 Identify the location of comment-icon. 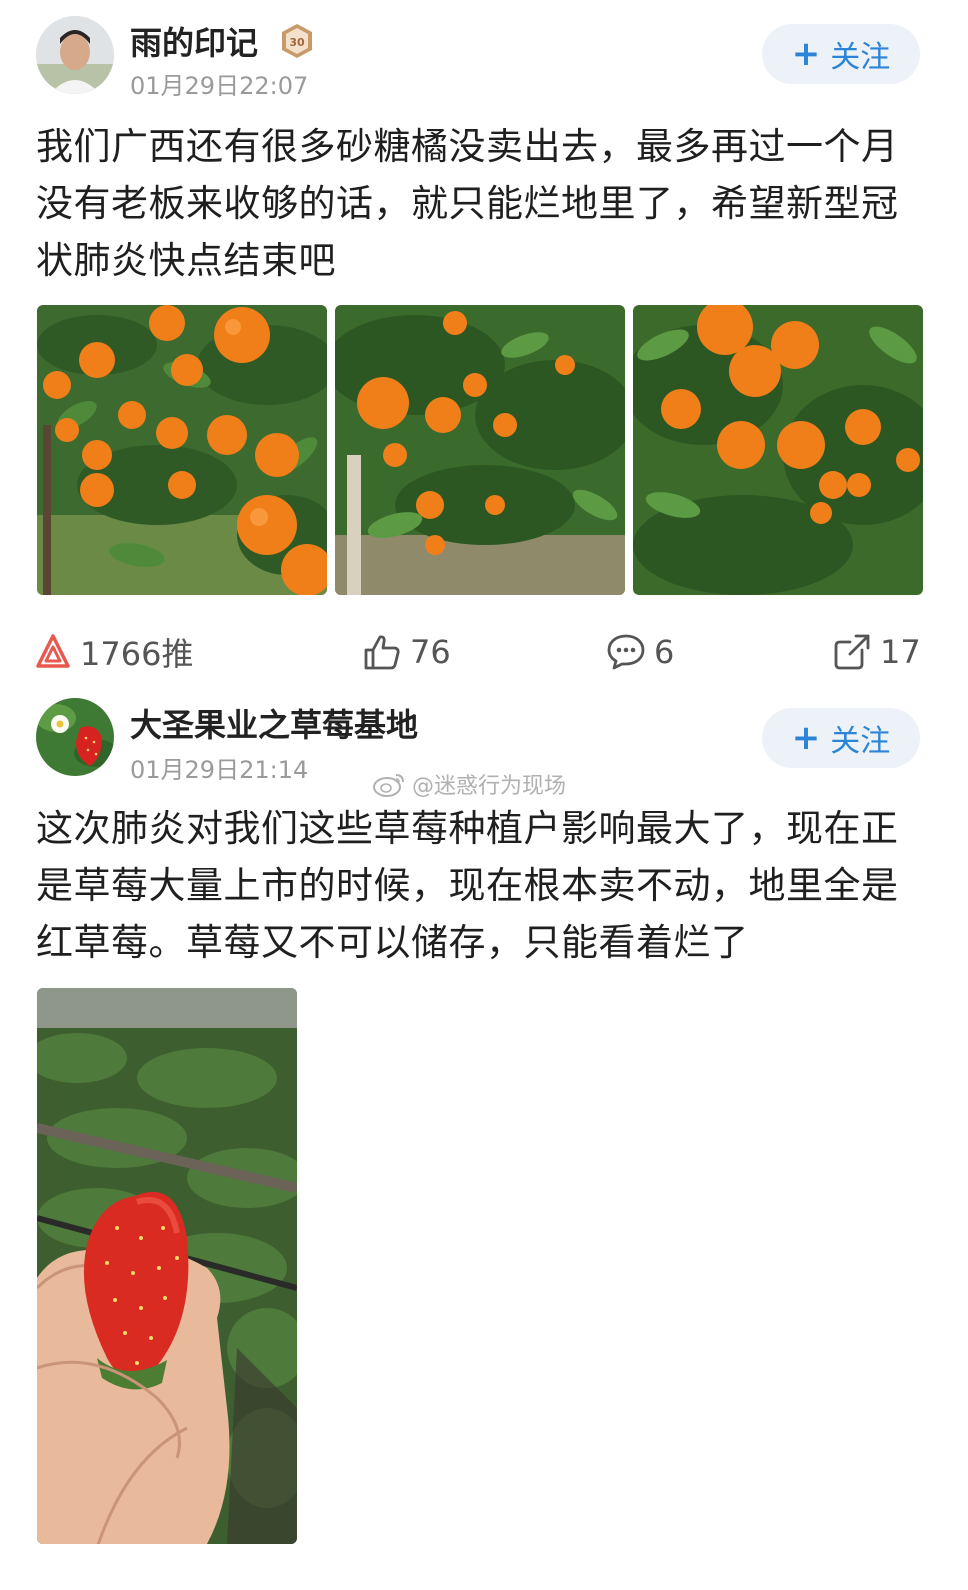
(626, 652).